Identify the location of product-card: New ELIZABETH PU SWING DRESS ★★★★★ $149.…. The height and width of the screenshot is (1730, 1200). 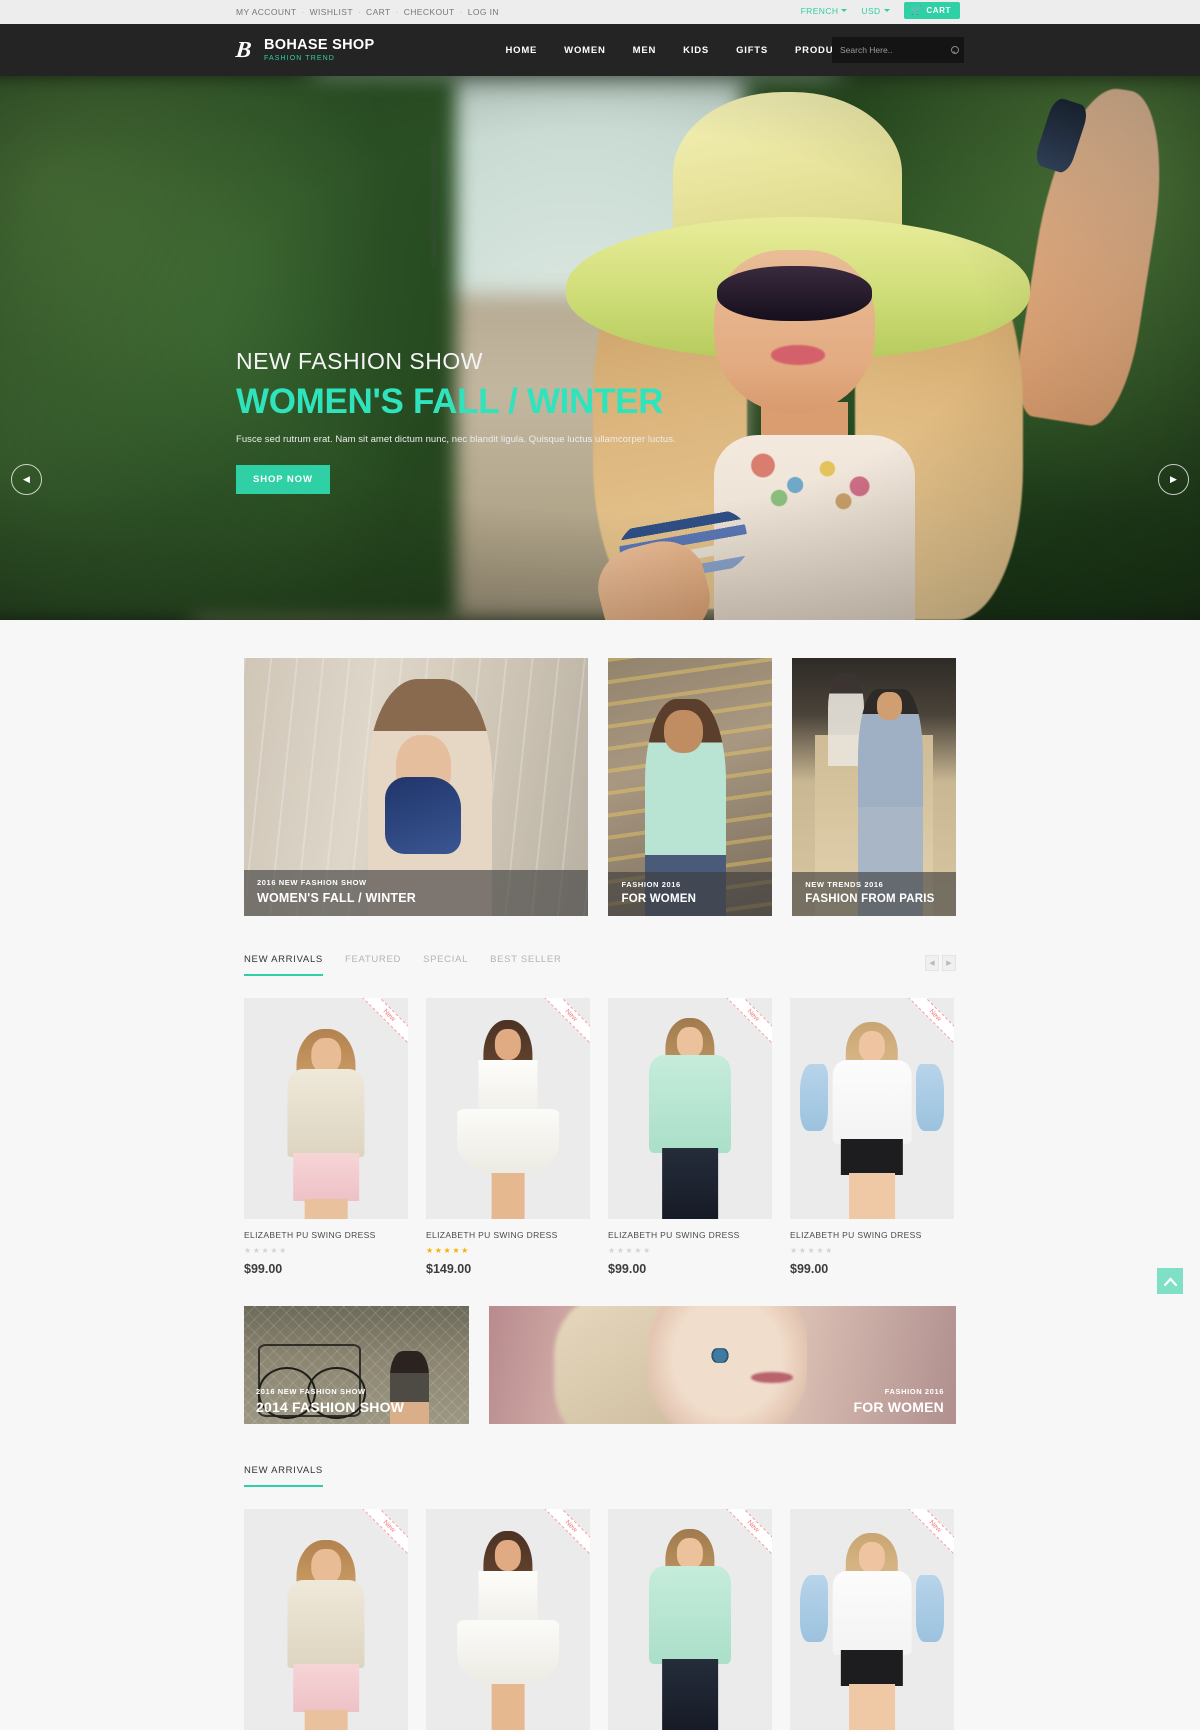
(508, 1137).